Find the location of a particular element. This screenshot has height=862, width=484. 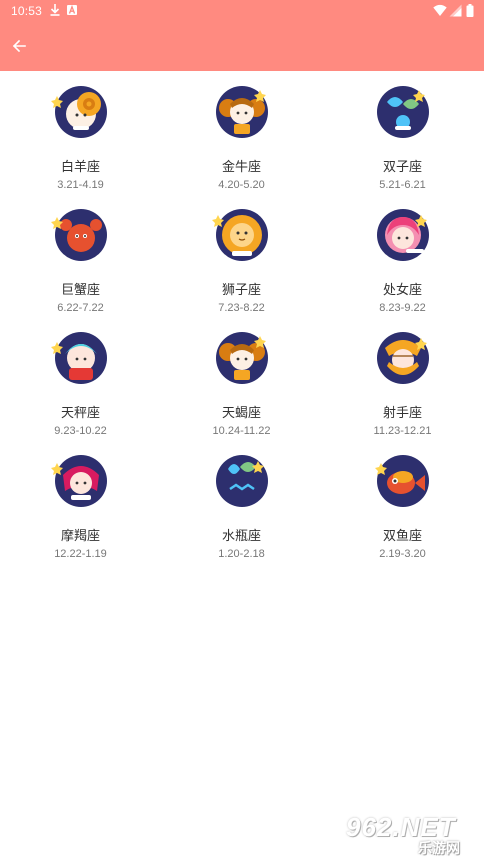

zodiac-name: 水瓶座 is located at coordinates (241, 536).